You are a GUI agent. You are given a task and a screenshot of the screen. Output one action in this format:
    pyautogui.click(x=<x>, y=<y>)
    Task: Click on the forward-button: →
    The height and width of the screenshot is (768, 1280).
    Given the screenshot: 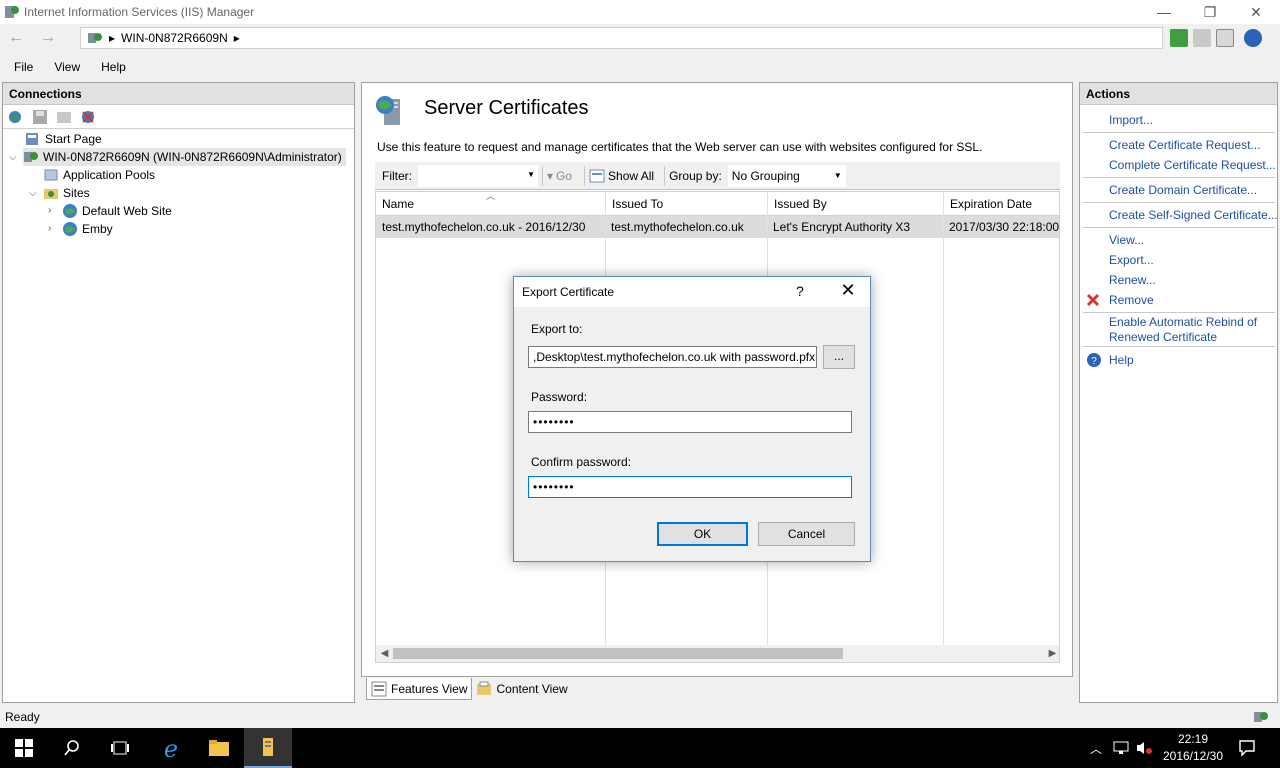 What is the action you would take?
    pyautogui.click(x=48, y=38)
    